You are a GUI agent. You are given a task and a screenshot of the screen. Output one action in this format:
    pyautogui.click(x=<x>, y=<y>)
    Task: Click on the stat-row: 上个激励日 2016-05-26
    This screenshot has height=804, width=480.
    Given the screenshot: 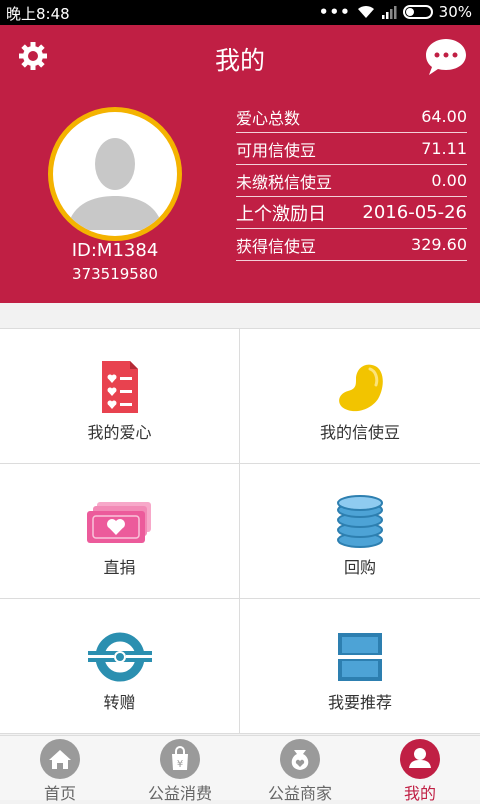 What is the action you would take?
    pyautogui.click(x=351, y=213)
    